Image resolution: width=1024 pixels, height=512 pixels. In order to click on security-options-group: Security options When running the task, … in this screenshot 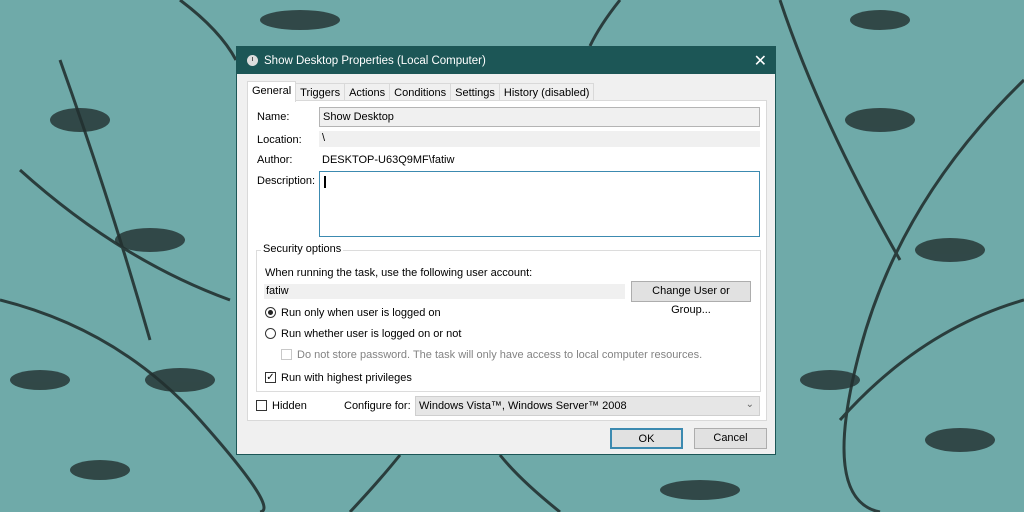, I will do `click(508, 317)`.